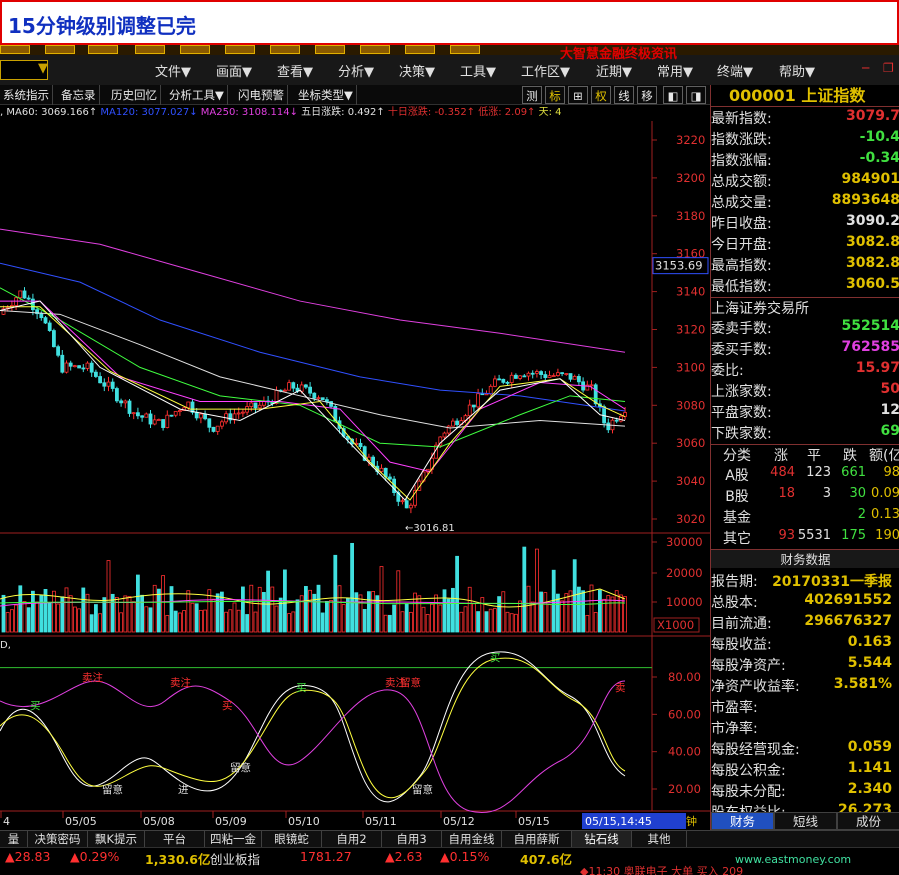  What do you see at coordinates (659, 839) in the screenshot?
I see `indicator-tab: 其他` at bounding box center [659, 839].